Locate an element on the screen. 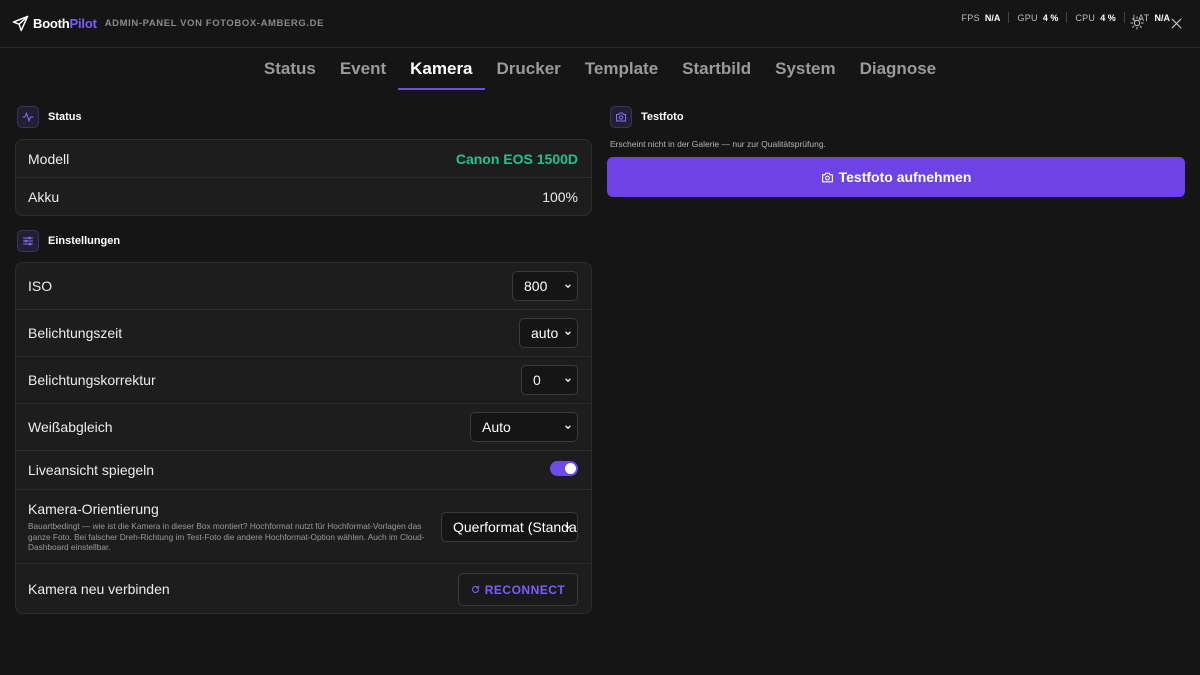 This screenshot has height=675, width=1200. iso-select: 800 is located at coordinates (545, 286).